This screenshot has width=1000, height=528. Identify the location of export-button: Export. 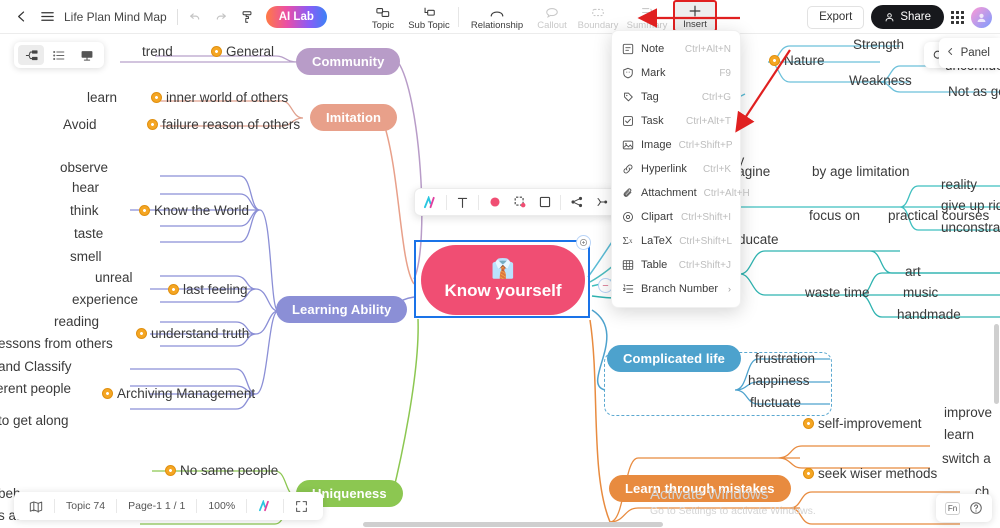
(836, 17).